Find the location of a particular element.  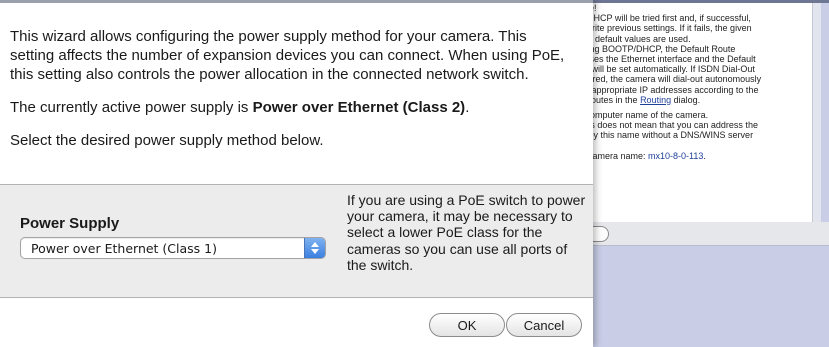

help-scrollbar is located at coordinates (816, 111).